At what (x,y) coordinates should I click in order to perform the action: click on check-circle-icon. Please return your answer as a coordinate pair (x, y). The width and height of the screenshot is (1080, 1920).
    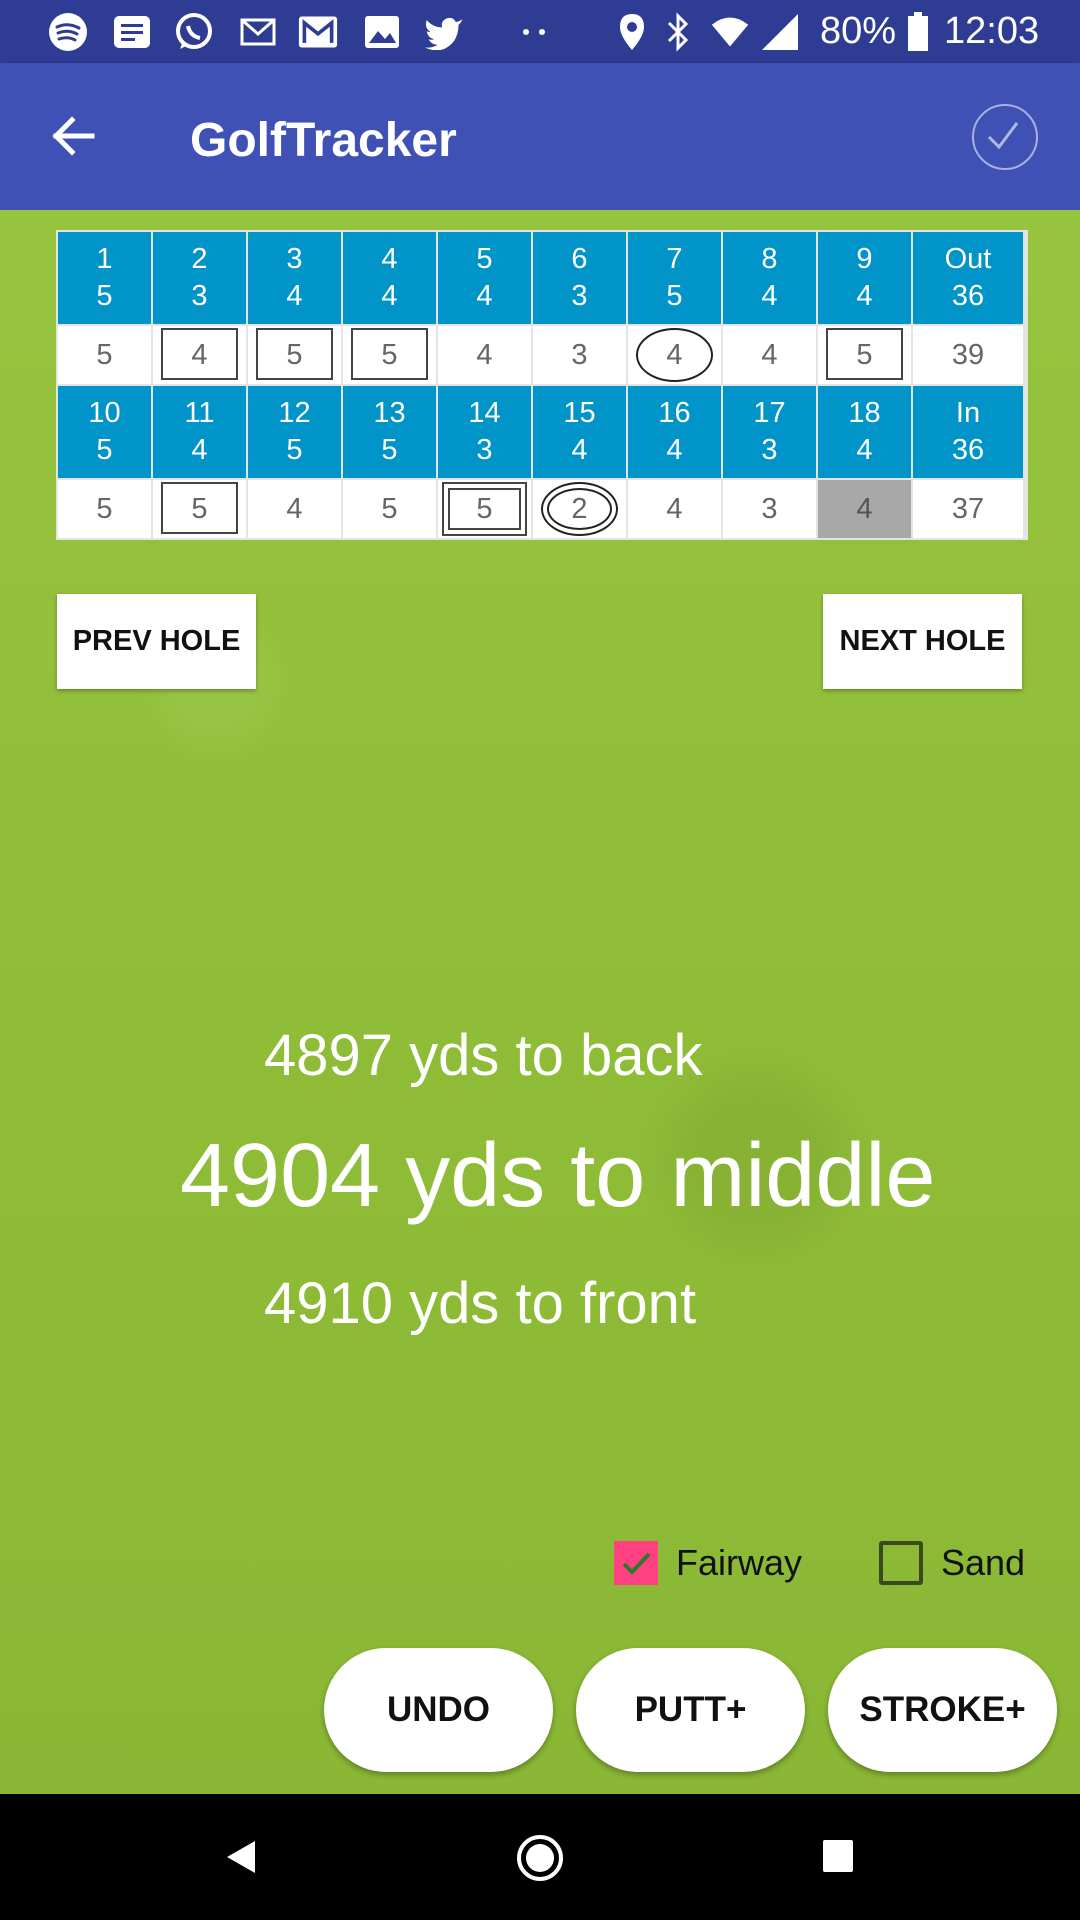
    Looking at the image, I should click on (1005, 137).